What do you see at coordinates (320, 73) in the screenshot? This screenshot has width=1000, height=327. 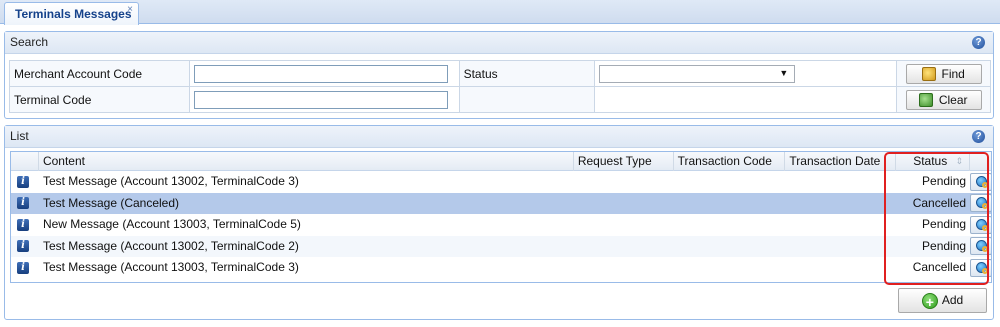 I see `merchant-account-code-input` at bounding box center [320, 73].